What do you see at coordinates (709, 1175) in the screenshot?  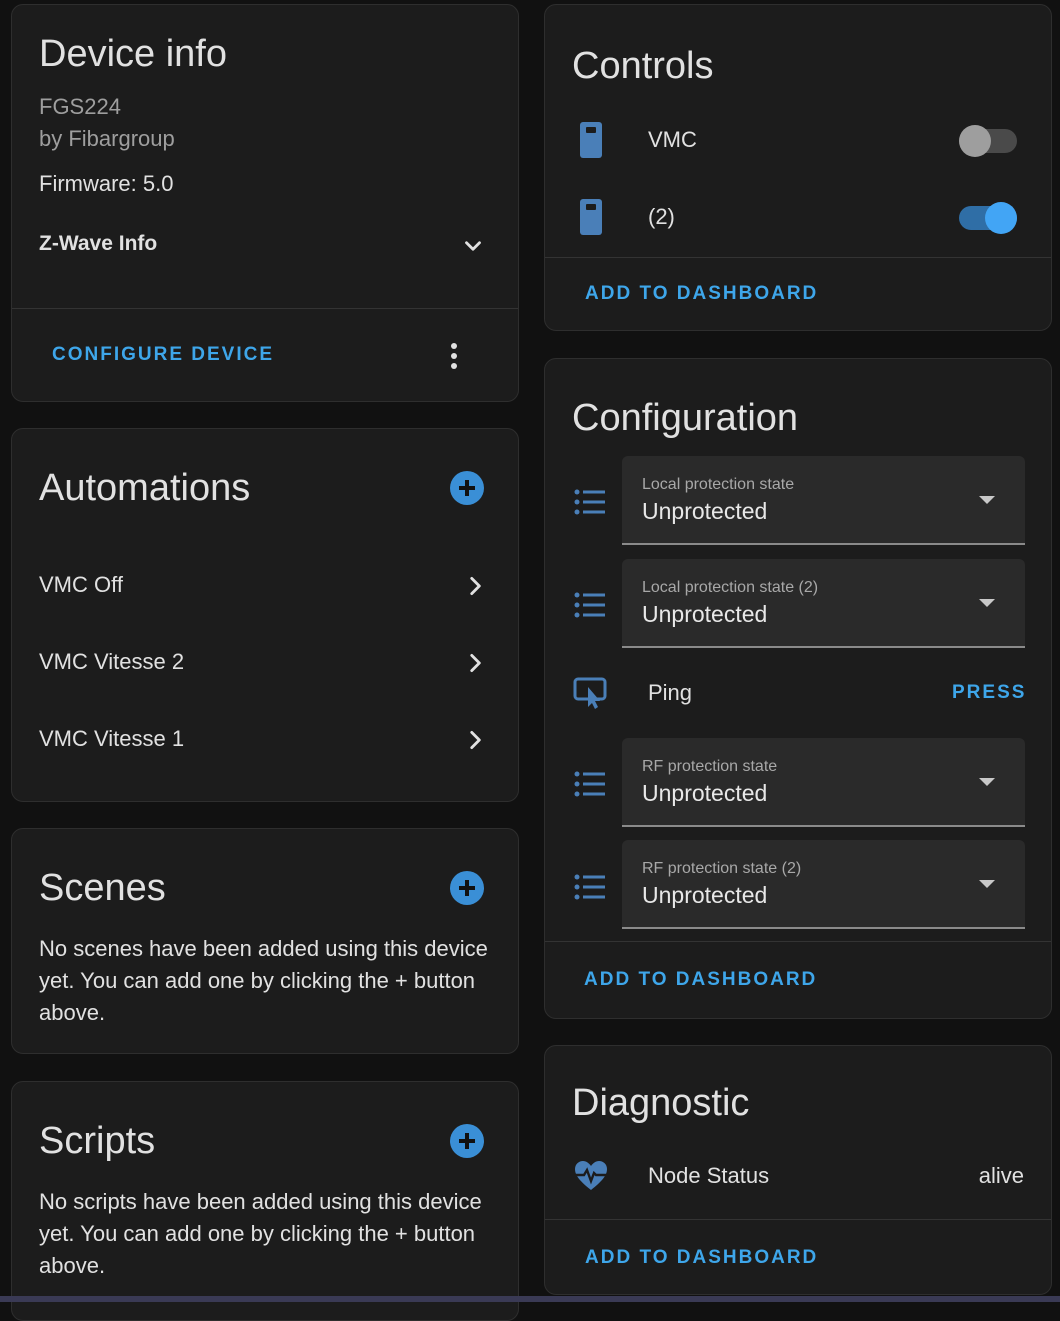 I see `node-status-label: Node Status` at bounding box center [709, 1175].